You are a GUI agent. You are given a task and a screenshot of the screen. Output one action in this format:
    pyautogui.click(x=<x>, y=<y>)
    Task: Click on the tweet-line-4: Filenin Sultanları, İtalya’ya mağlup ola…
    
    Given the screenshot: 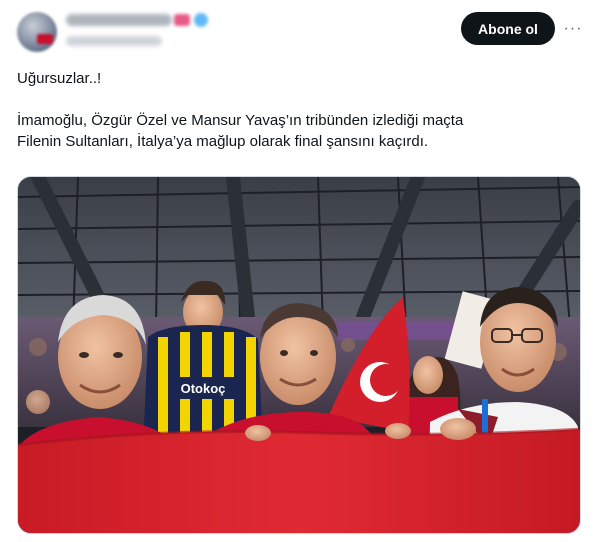 What is the action you would take?
    pyautogui.click(x=223, y=141)
    